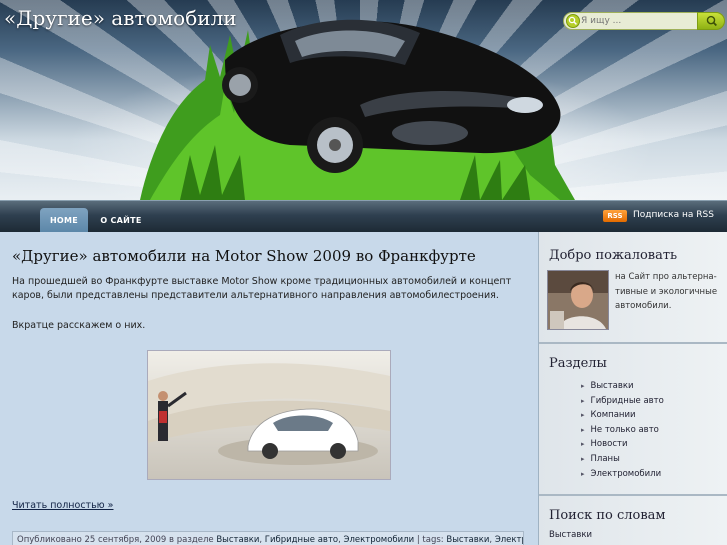 The height and width of the screenshot is (545, 727). Describe the element at coordinates (622, 444) in the screenshot. I see `category-item: Новости` at that location.